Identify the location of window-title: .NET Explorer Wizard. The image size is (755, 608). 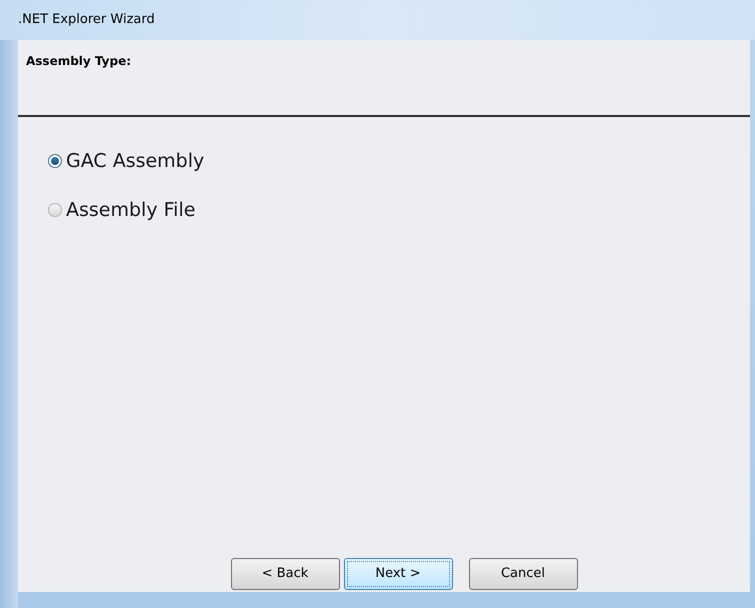
(86, 20).